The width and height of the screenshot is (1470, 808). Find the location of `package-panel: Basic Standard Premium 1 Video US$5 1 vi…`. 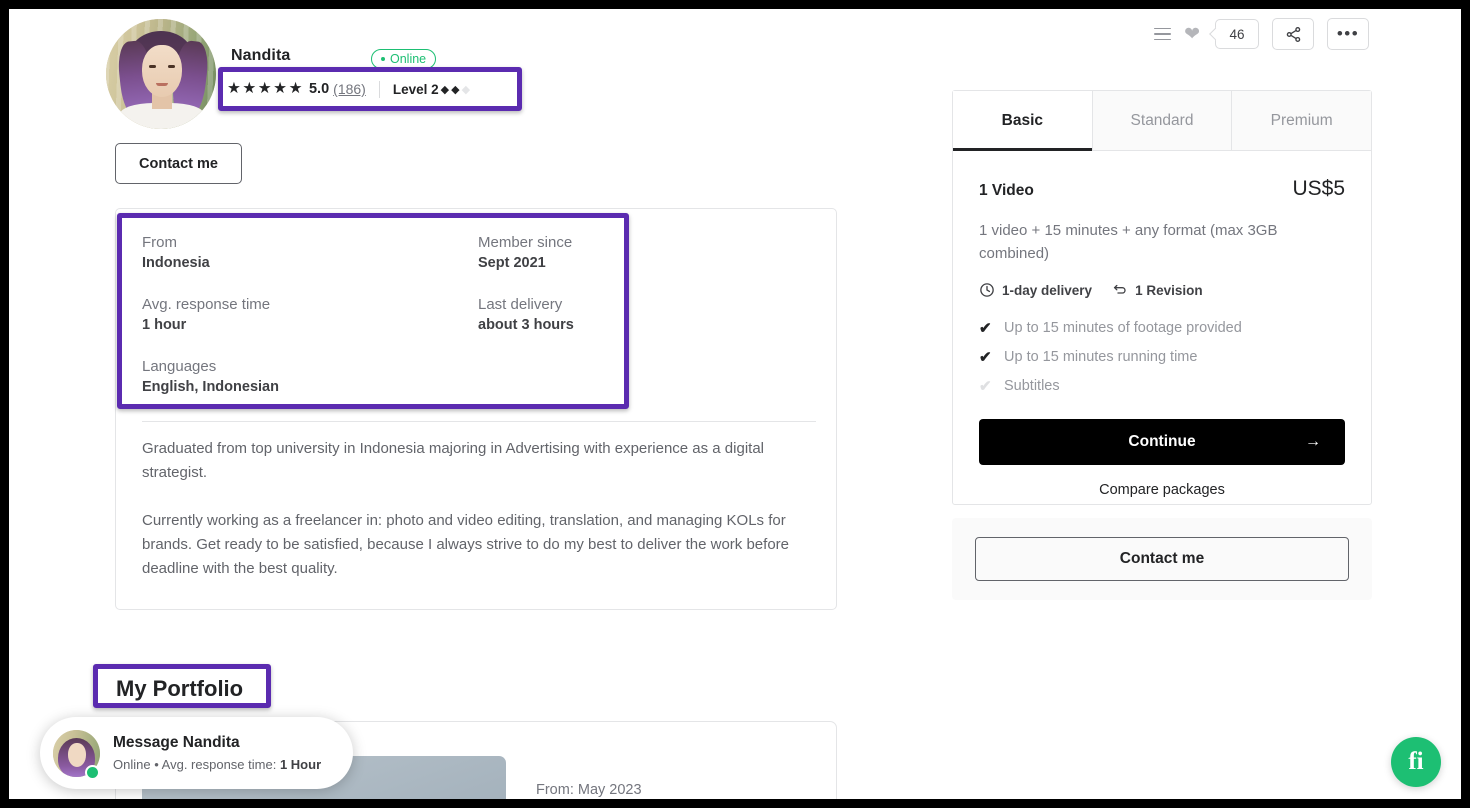

package-panel: Basic Standard Premium 1 Video US$5 1 vi… is located at coordinates (1162, 297).